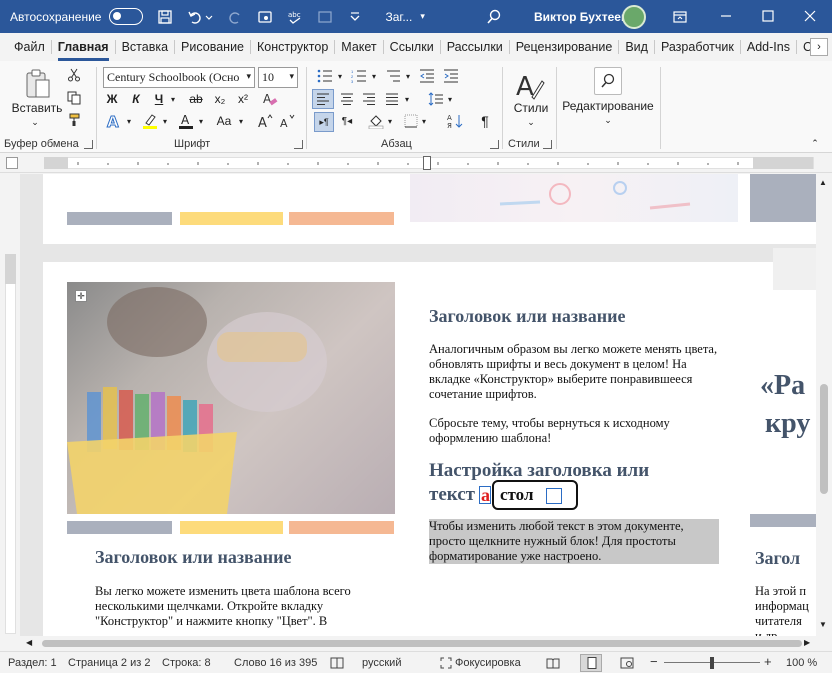 The image size is (832, 673). Describe the element at coordinates (29, 642) in the screenshot. I see `scroll-left-icon: ◀` at that location.